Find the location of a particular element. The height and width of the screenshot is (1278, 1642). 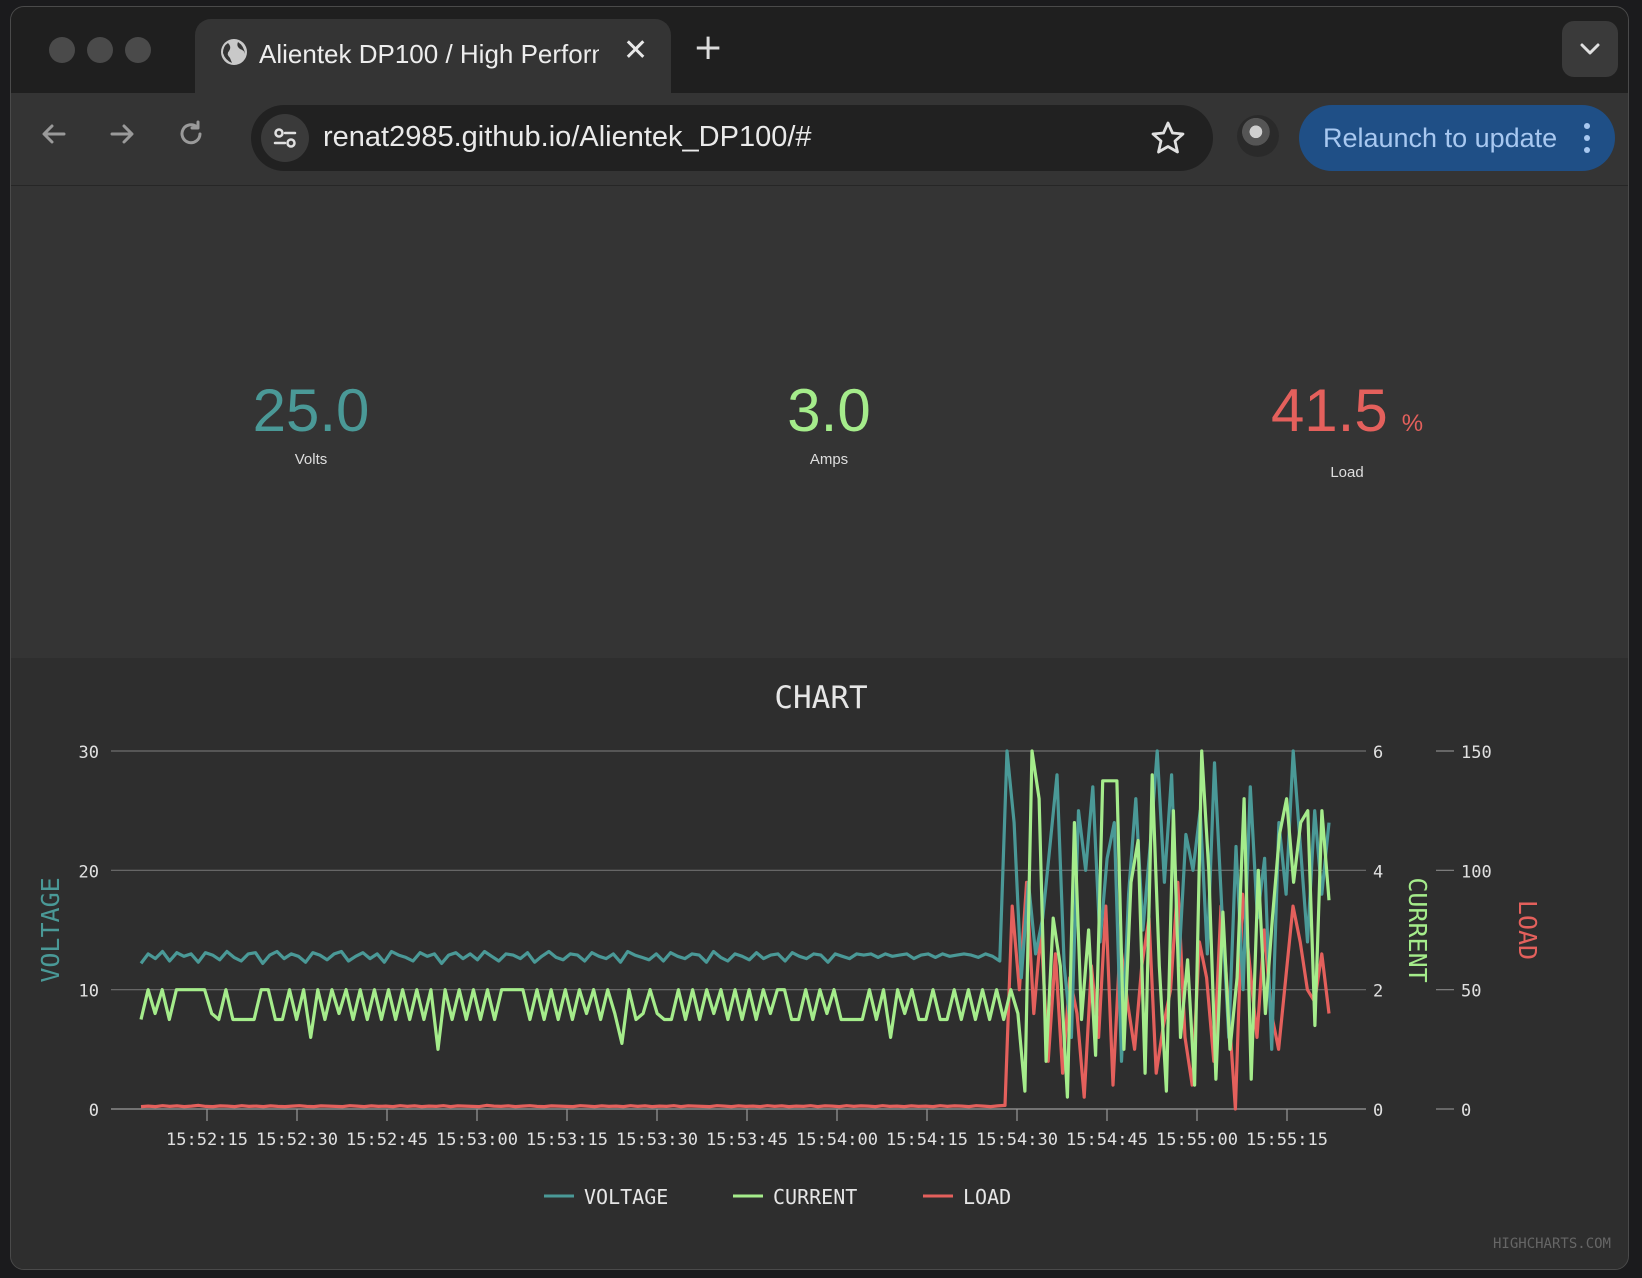

address-bar: renat2985.github.io/Alientek_DP100/# is located at coordinates (732, 138).